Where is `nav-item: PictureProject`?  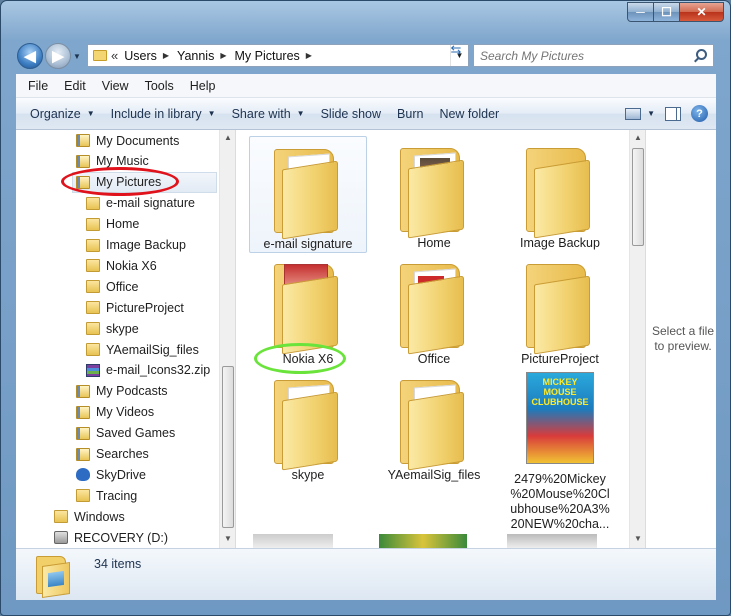
nav-item: PictureProject is located at coordinates (135, 307).